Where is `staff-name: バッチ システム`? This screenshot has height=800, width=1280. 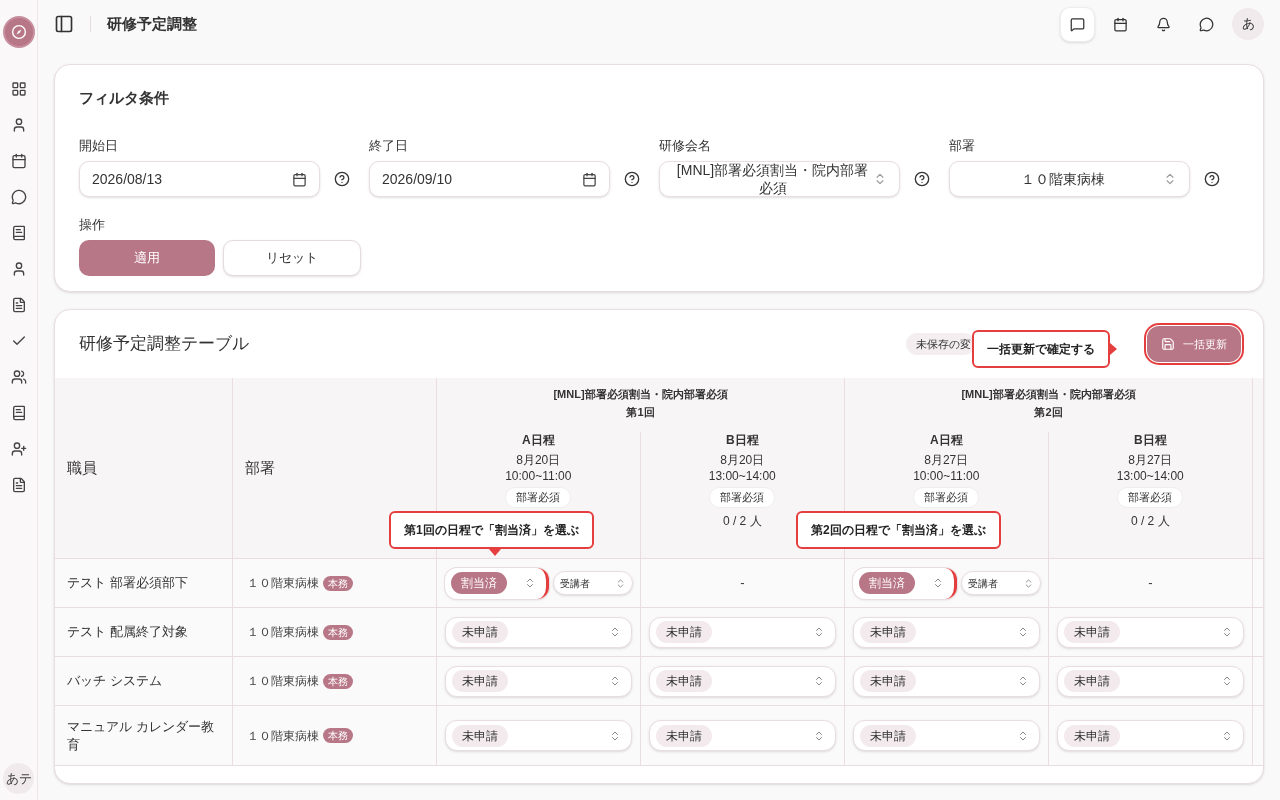 staff-name: バッチ システム is located at coordinates (114, 681).